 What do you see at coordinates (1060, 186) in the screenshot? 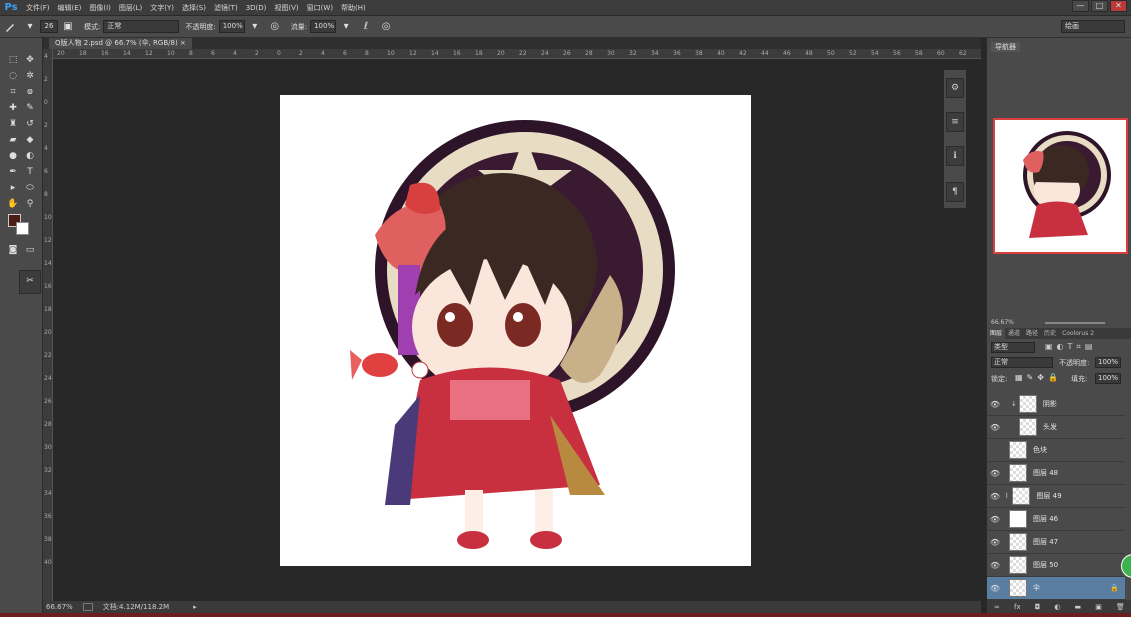
I see `navigator-thumbnail` at bounding box center [1060, 186].